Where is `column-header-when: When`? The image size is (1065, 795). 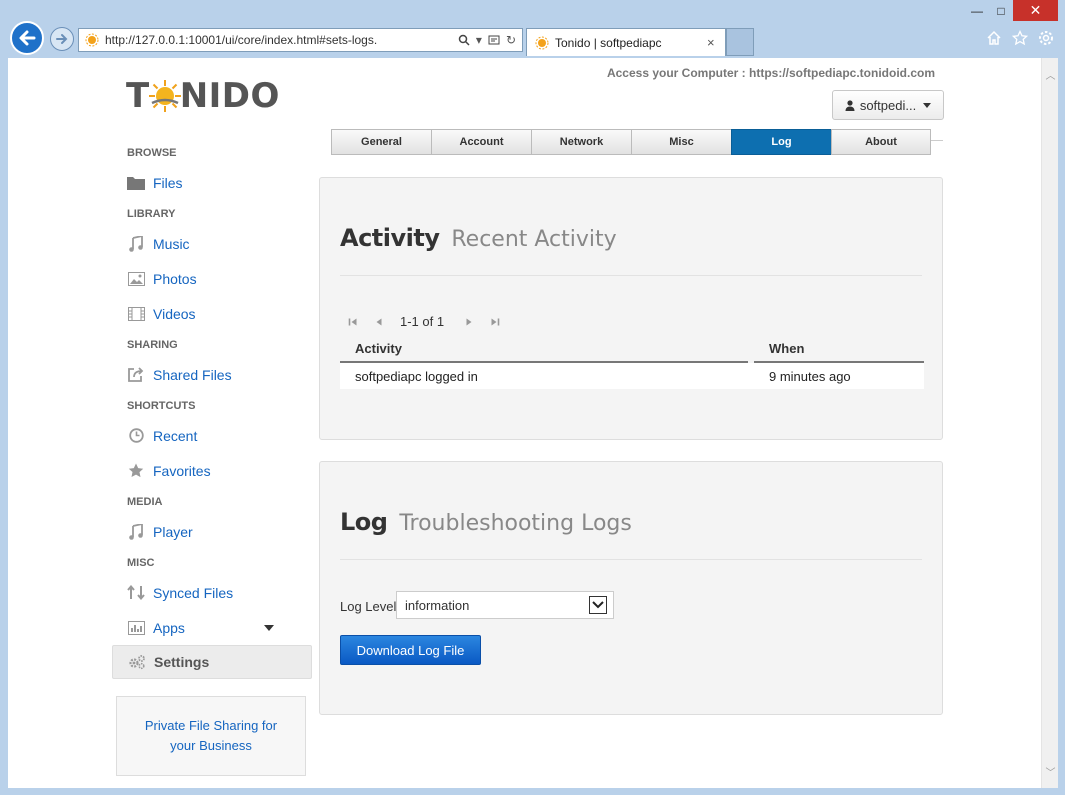 column-header-when: When is located at coordinates (839, 349).